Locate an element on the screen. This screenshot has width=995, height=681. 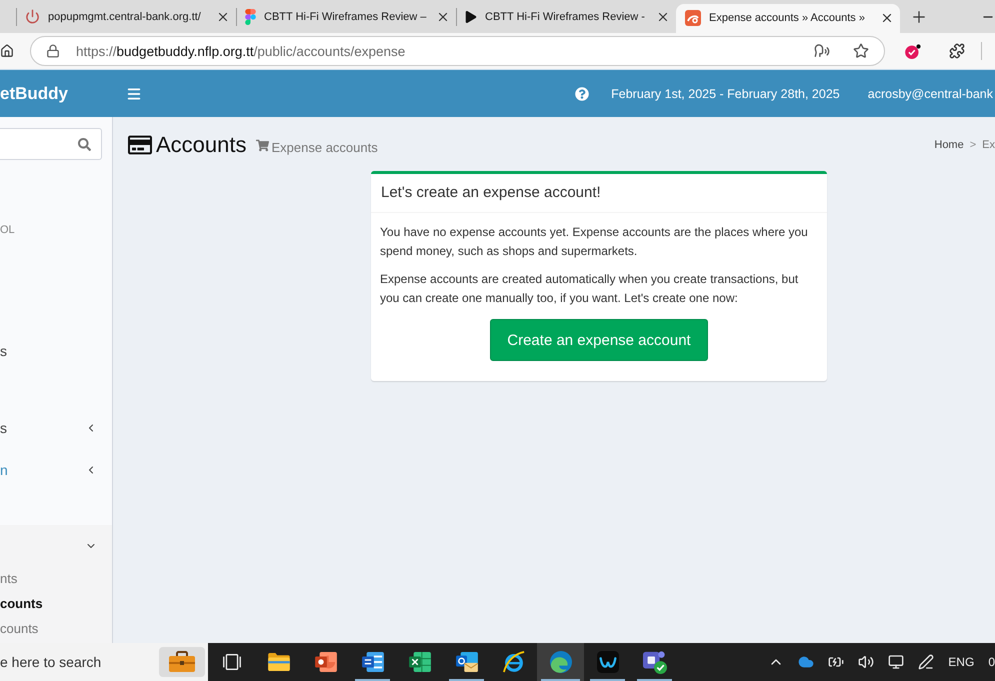
menu-button is located at coordinates (134, 94).